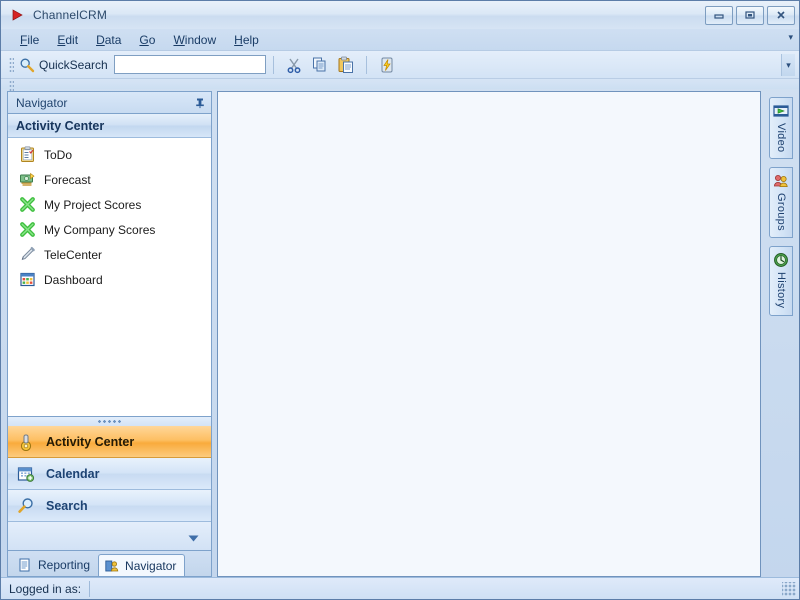 Image resolution: width=800 pixels, height=600 pixels. I want to click on pushpin-icon, so click(200, 103).